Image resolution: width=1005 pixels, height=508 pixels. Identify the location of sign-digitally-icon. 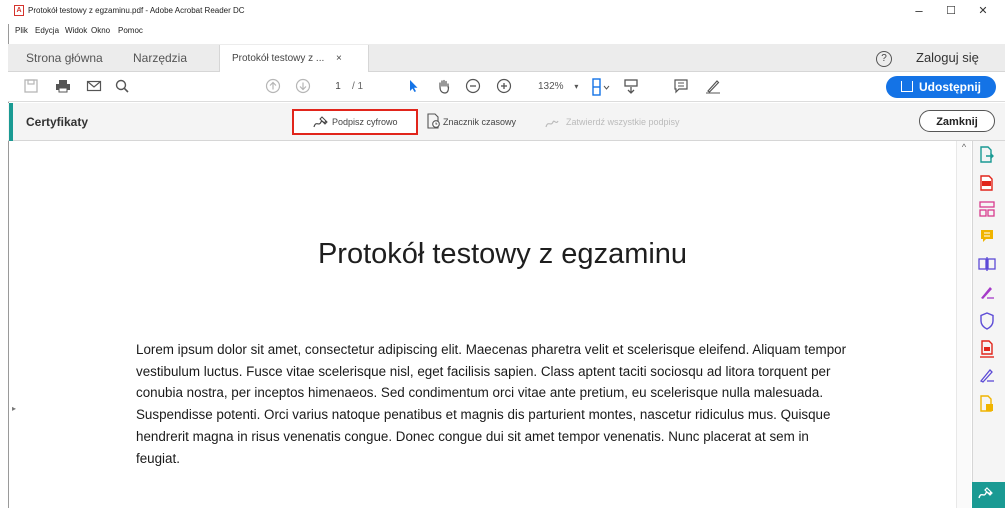
(321, 124).